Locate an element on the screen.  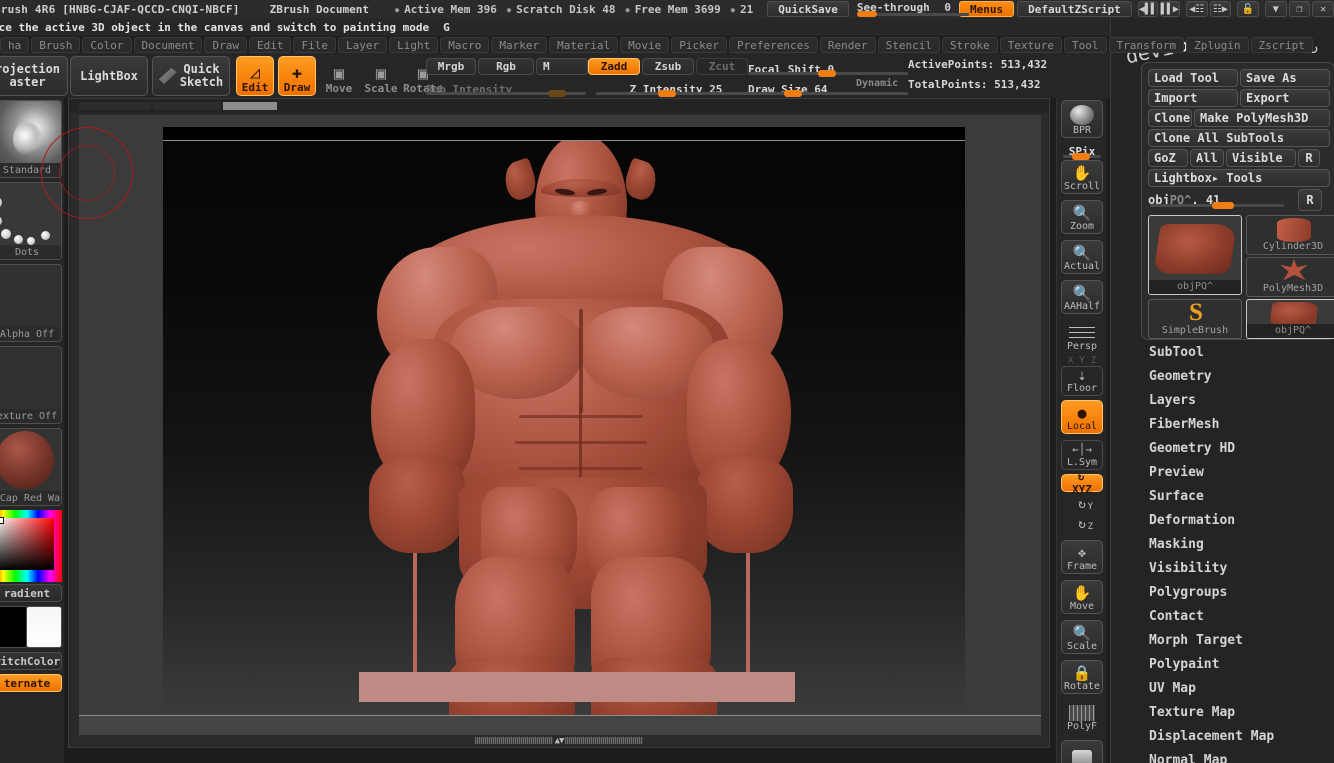
floor-button: ⇣ Floor is located at coordinates (1082, 381).